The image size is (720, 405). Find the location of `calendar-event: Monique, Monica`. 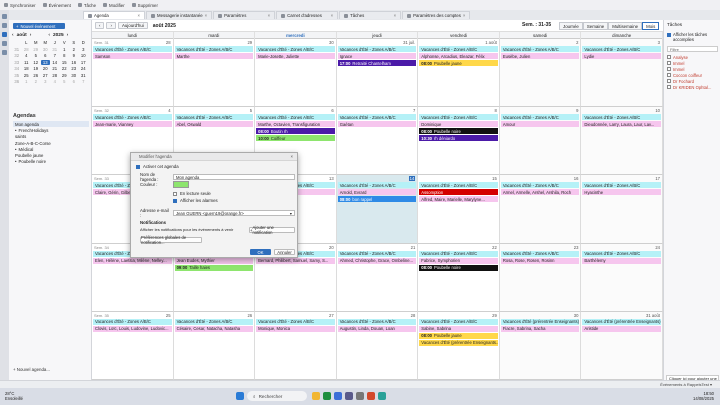

calendar-event: Monique, Monica is located at coordinates (295, 328).